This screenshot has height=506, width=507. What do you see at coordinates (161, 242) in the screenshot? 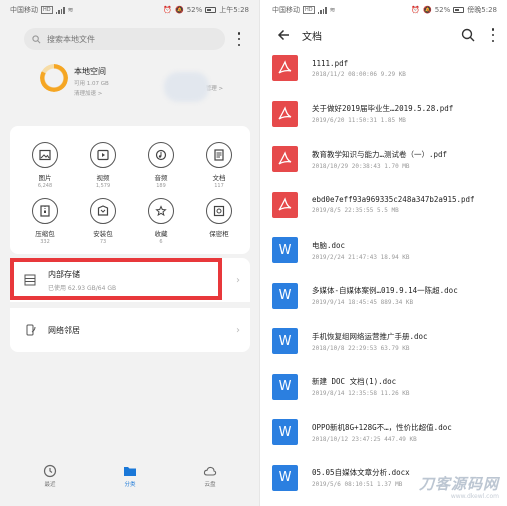
I see `category-count: 6` at bounding box center [161, 242].